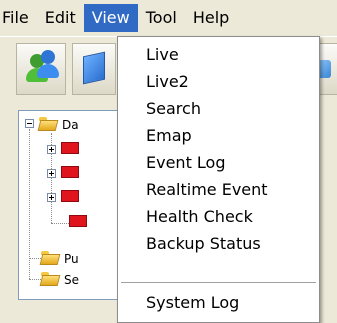  I want to click on menu-item-emap: Emap, so click(218, 136).